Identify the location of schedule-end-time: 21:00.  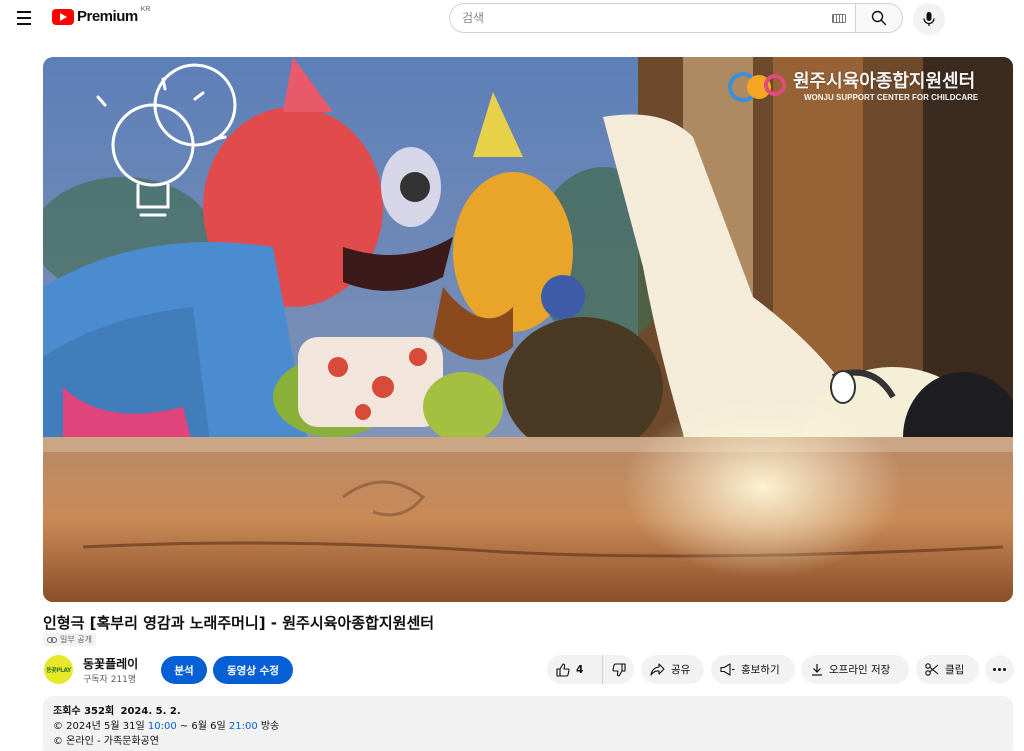
(243, 726).